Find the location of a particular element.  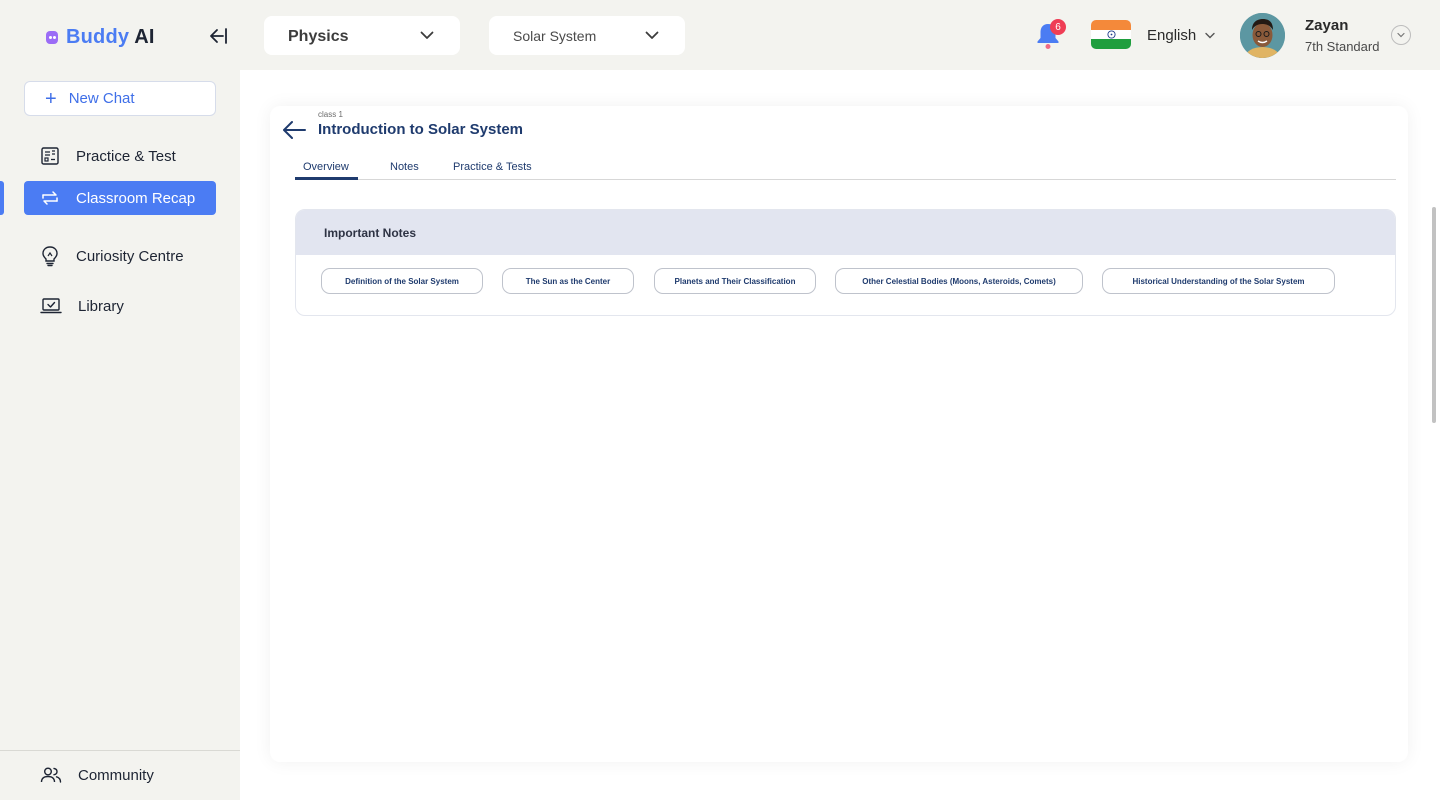

app-logo: Buddy AI is located at coordinates (99, 37).